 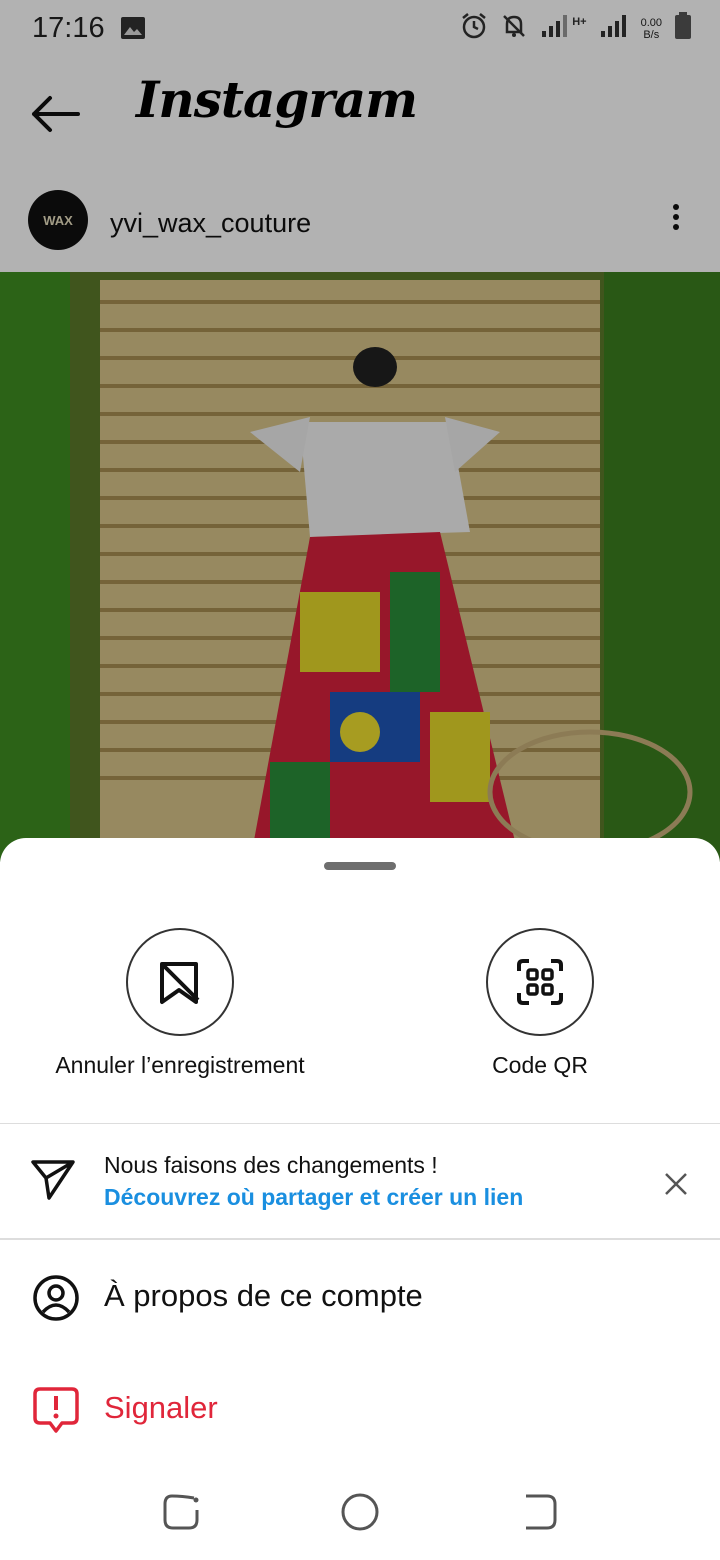 I want to click on system-nav-bar, so click(x=360, y=1516).